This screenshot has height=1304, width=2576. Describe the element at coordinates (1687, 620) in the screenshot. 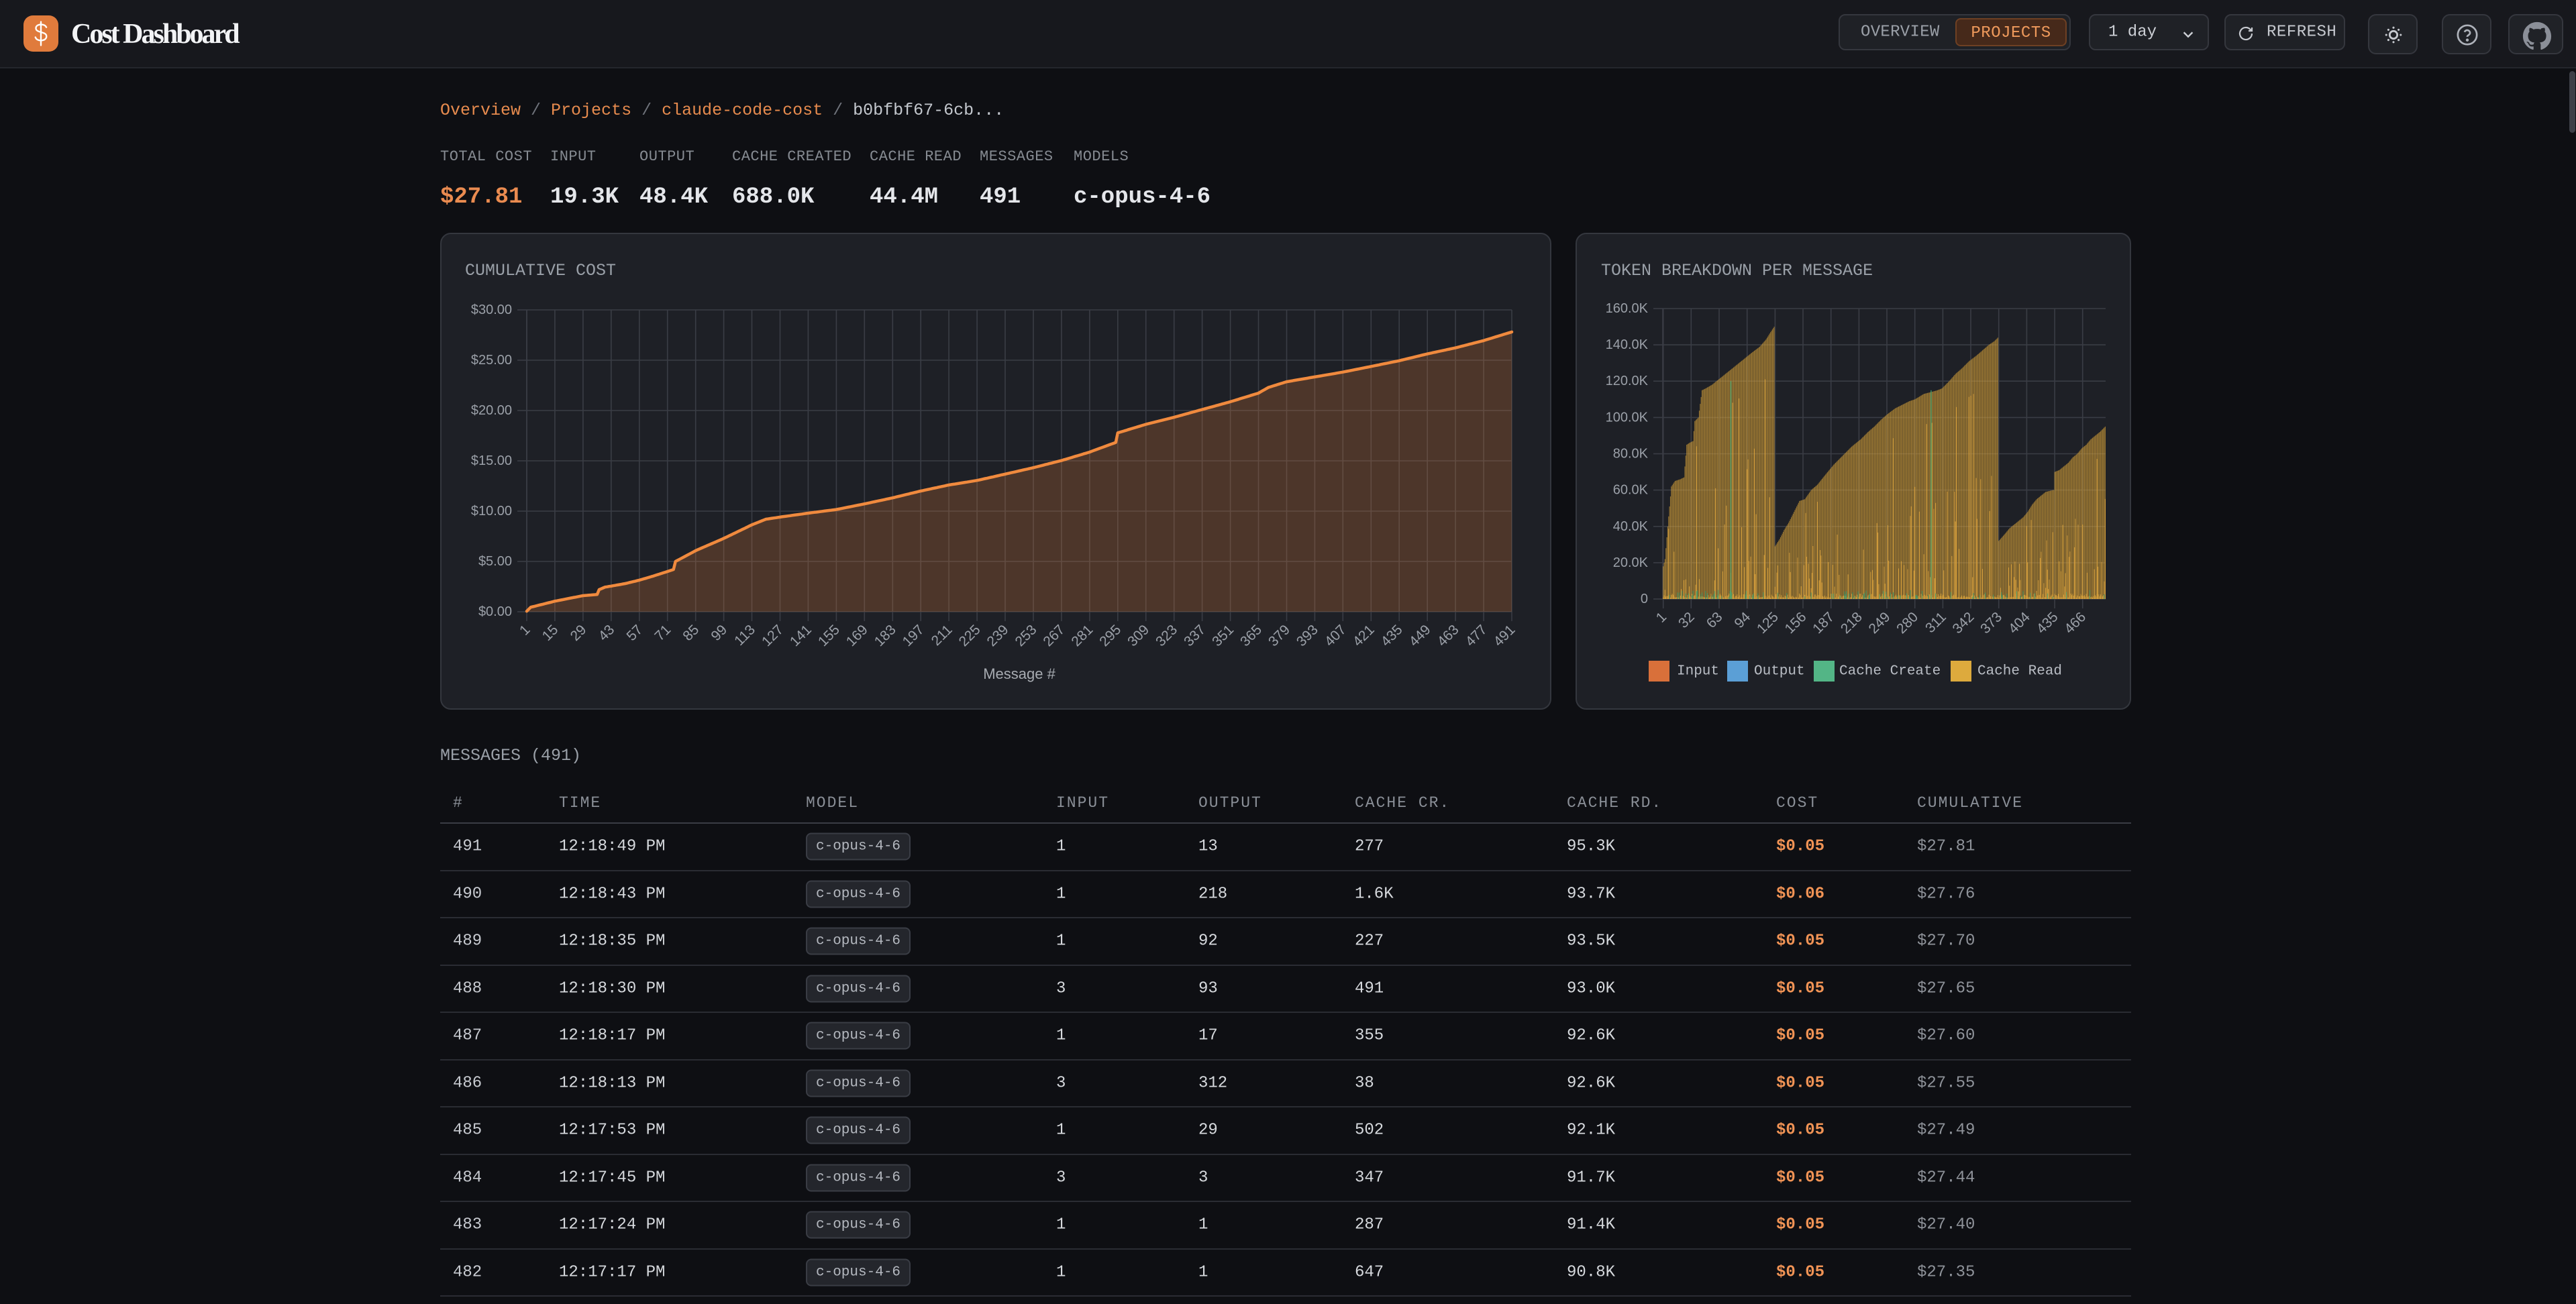

I see `svg-text: 32` at that location.